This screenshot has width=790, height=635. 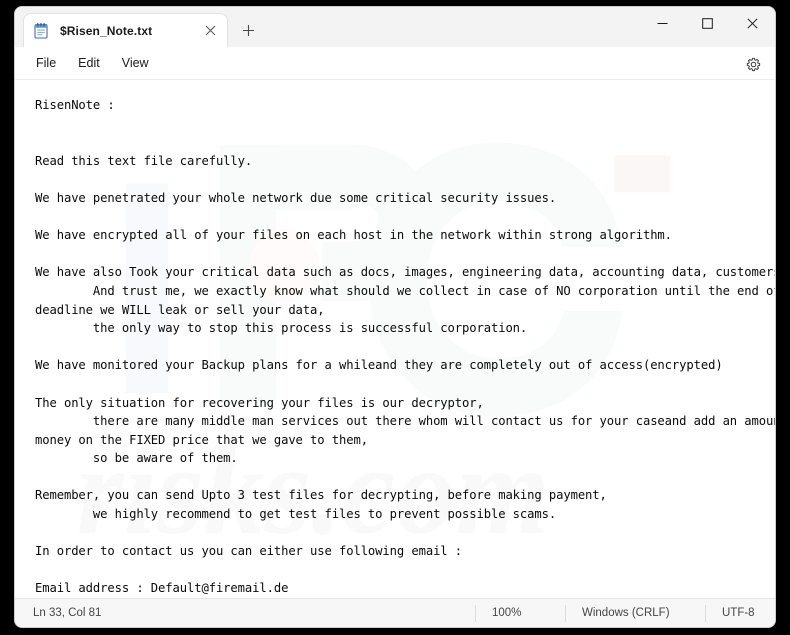 I want to click on tab-strip: $Risen_Note.txt, so click(x=327, y=27).